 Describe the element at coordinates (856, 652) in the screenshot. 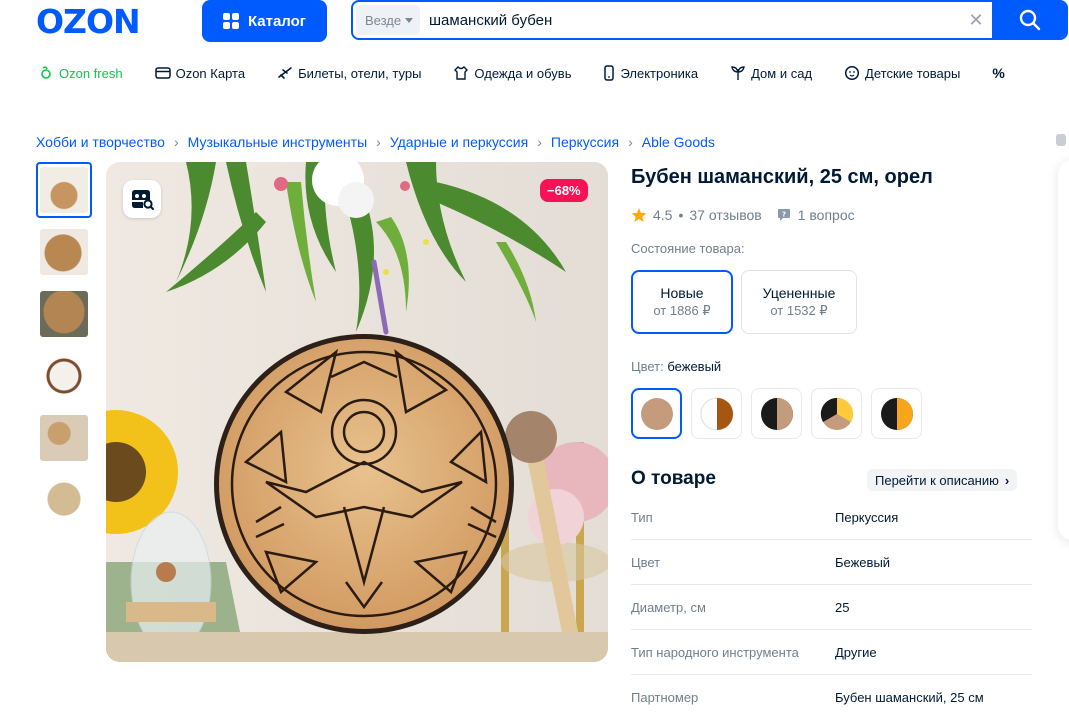

I see `spec-value: Другие` at that location.